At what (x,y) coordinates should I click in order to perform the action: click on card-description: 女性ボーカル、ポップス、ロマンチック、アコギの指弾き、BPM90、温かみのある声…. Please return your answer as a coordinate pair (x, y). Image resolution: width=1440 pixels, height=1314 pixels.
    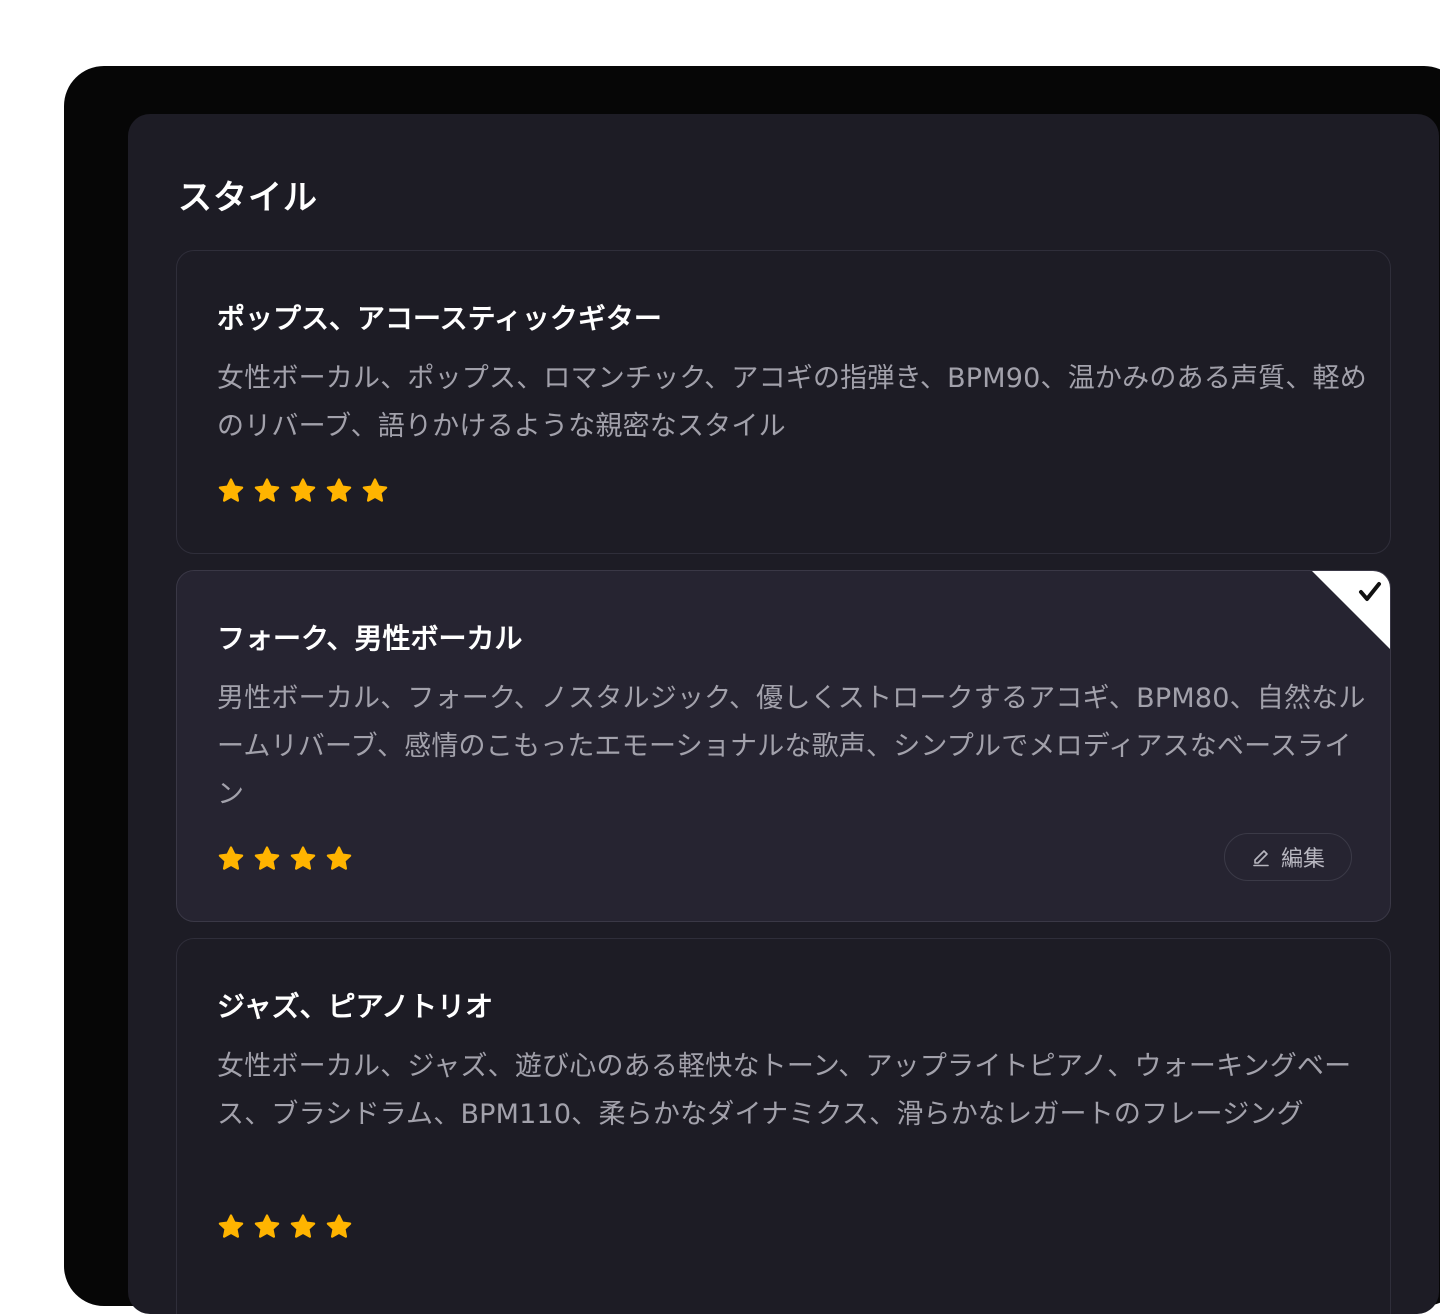
    Looking at the image, I should click on (792, 402).